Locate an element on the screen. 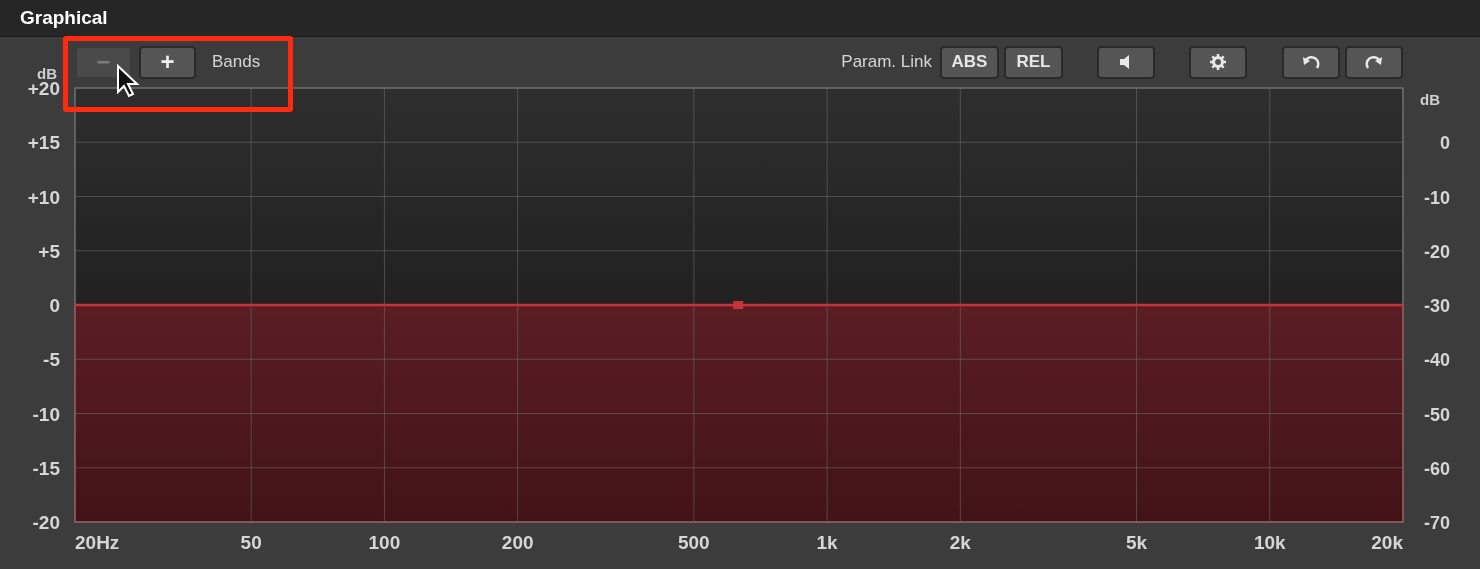 This screenshot has width=1480, height=569. settings-icon is located at coordinates (1218, 62).